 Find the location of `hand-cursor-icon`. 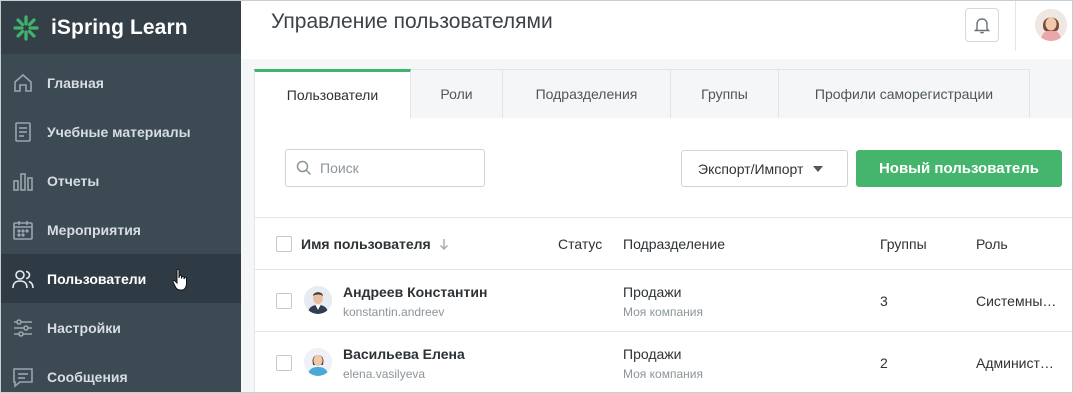

hand-cursor-icon is located at coordinates (179, 279).